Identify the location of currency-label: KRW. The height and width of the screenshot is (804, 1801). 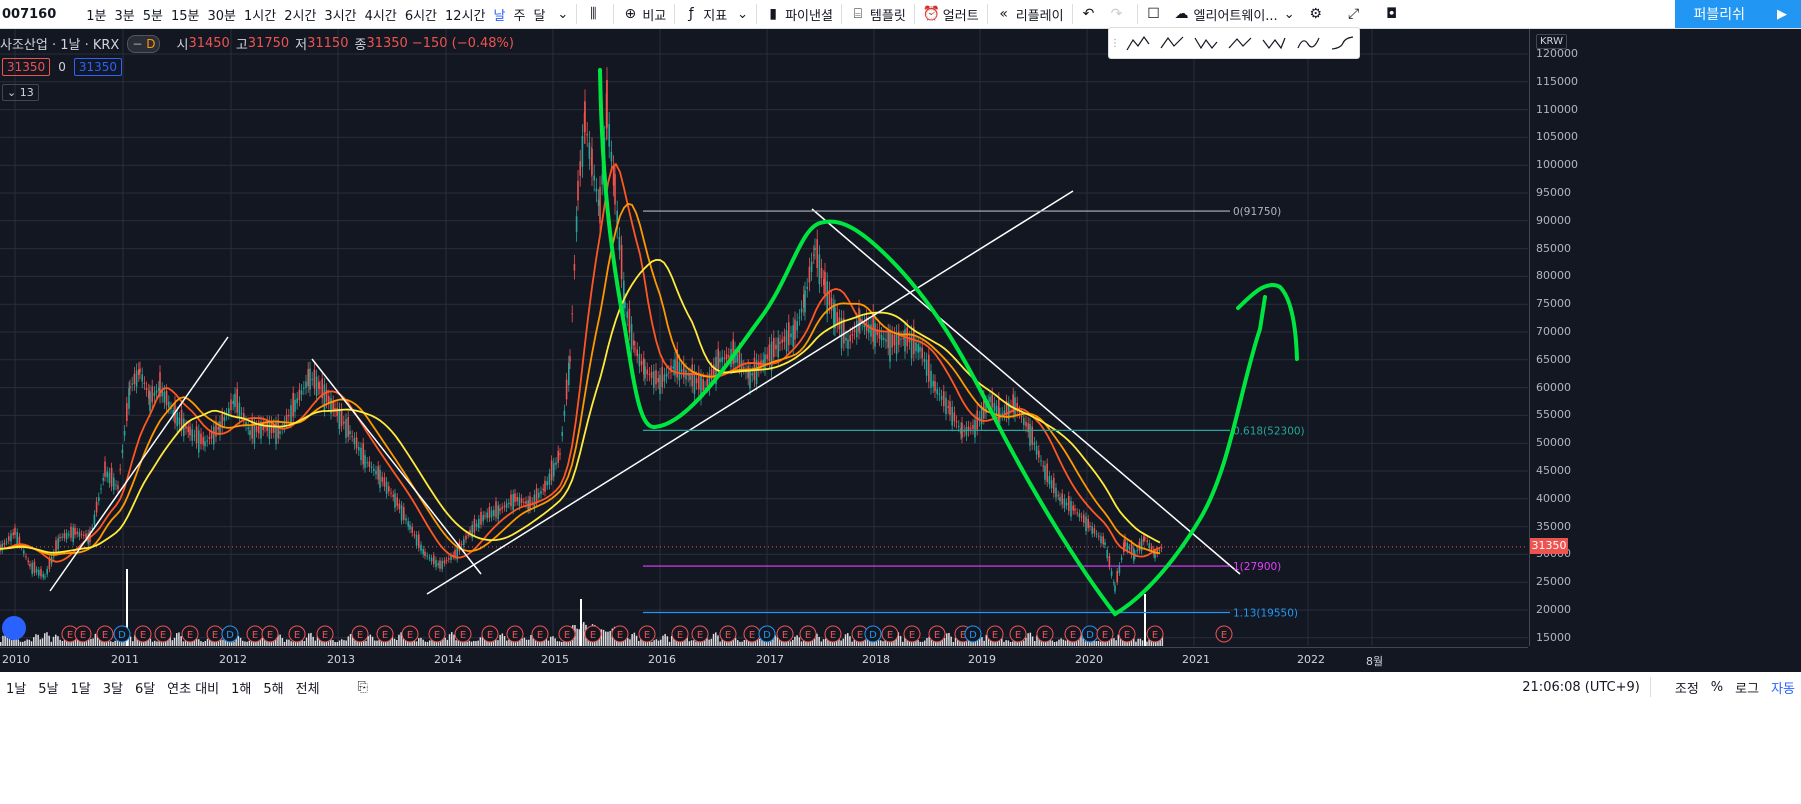
(1551, 41).